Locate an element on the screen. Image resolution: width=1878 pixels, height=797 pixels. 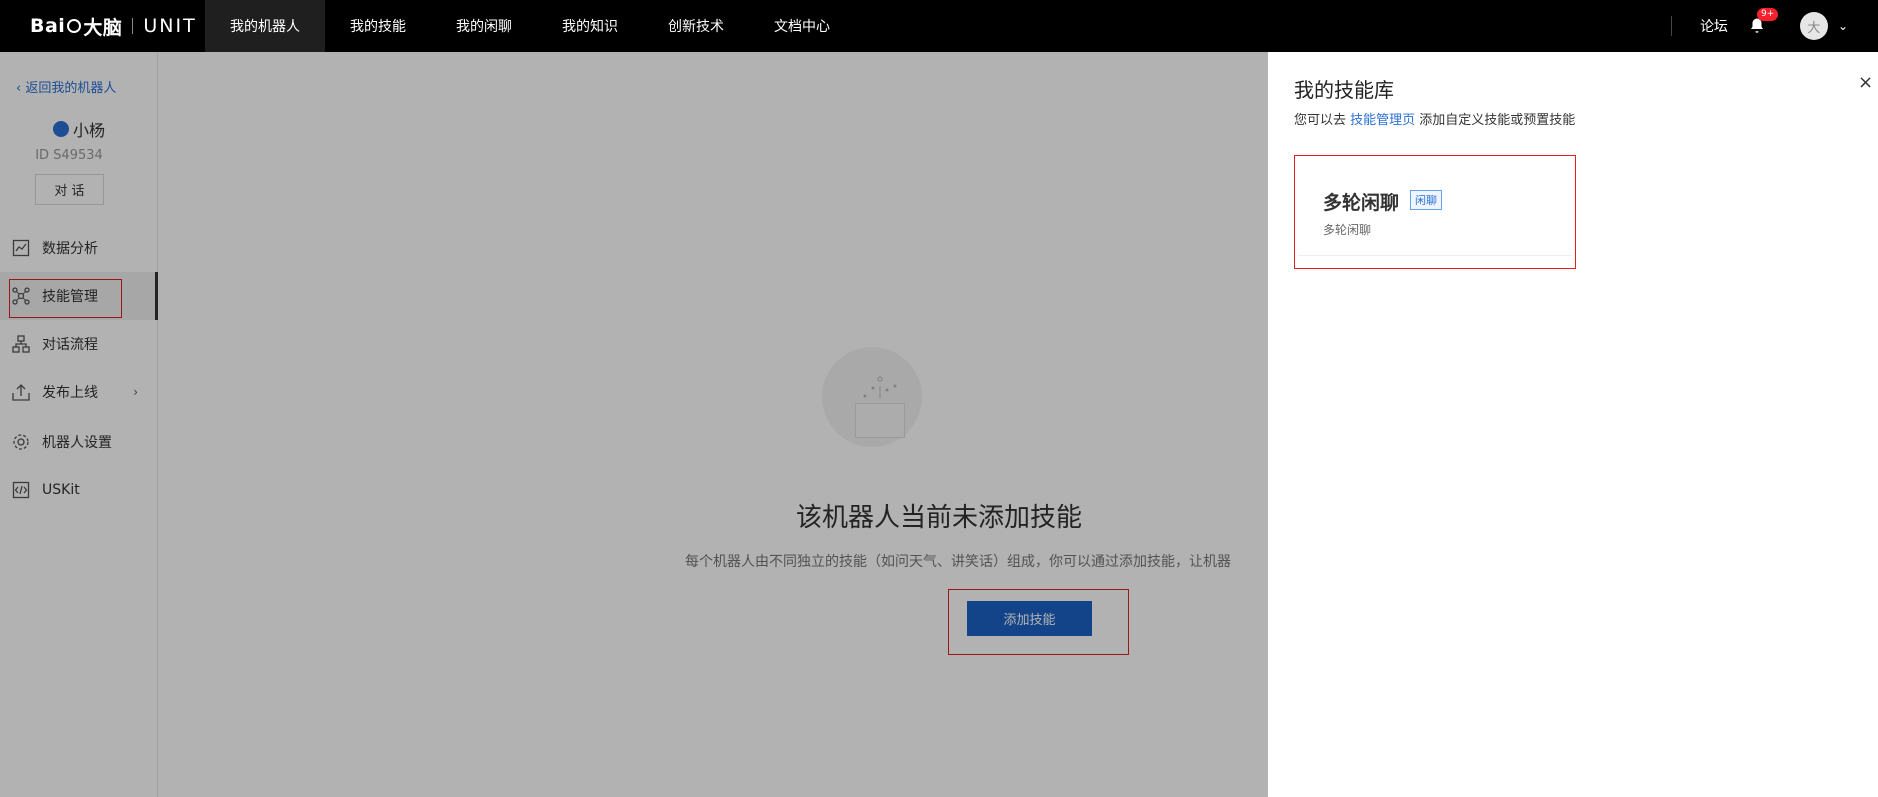
skill-card: 多轮闲聊 闲聊 多轮闲聊 is located at coordinates (1435, 212).